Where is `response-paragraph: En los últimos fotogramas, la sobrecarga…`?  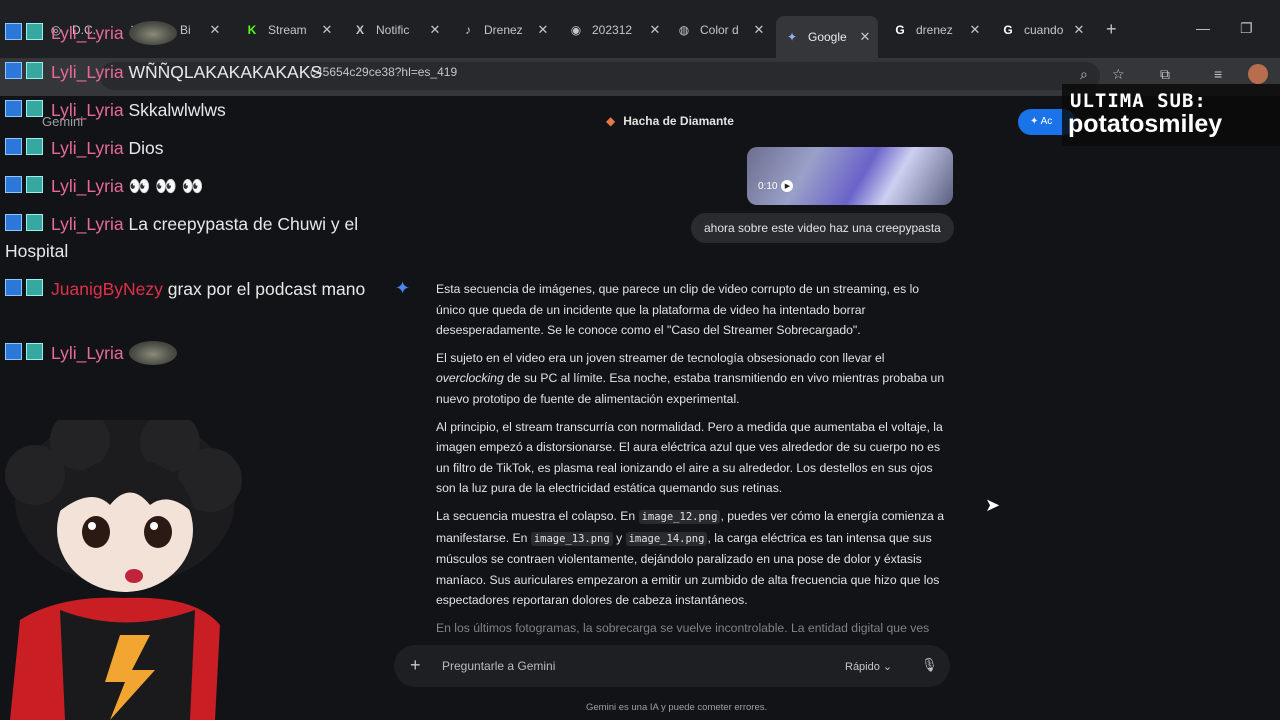 response-paragraph: En los últimos fotogramas, la sobrecarga… is located at coordinates (683, 627).